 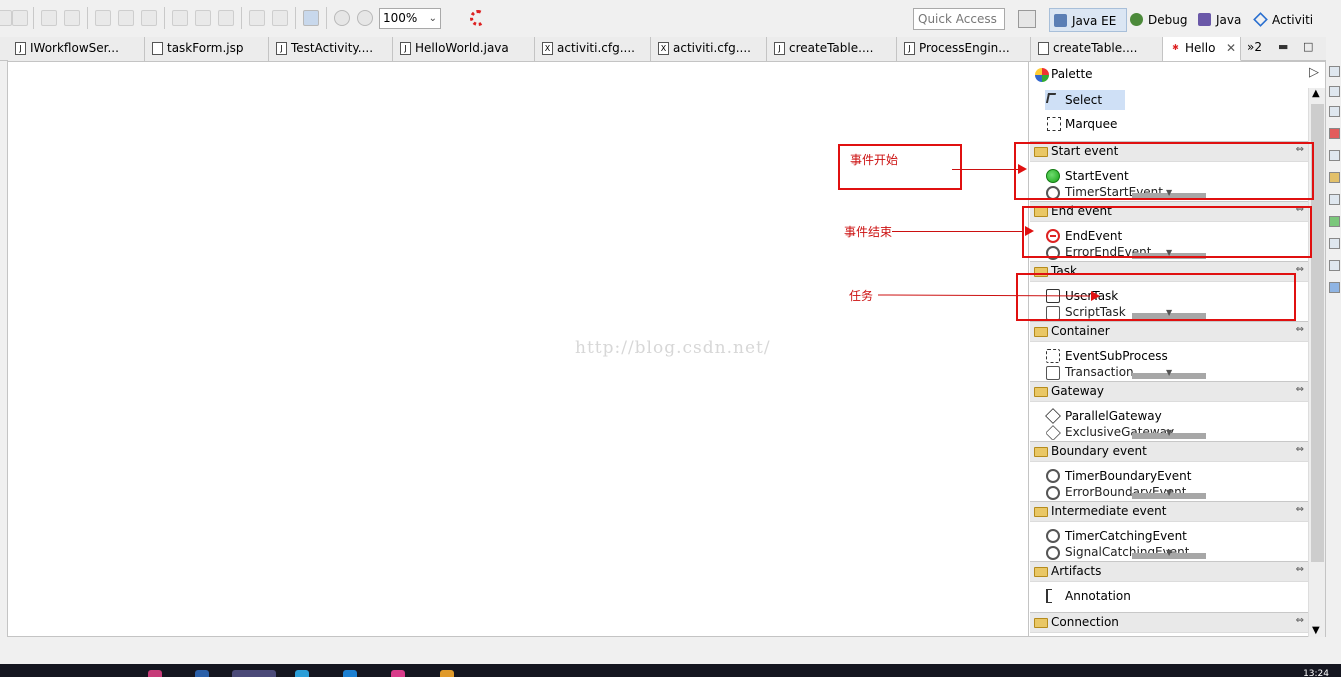 I want to click on quick-access-input: Quick Access, so click(x=959, y=19).